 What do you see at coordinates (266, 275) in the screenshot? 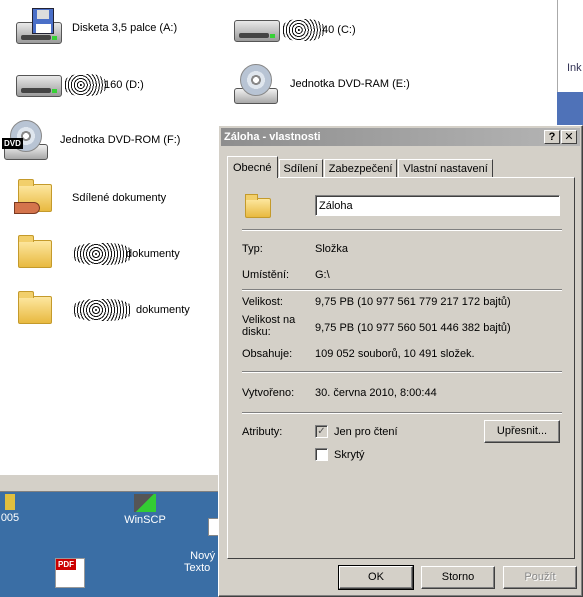
I see `location-label: Umístění:` at bounding box center [266, 275].